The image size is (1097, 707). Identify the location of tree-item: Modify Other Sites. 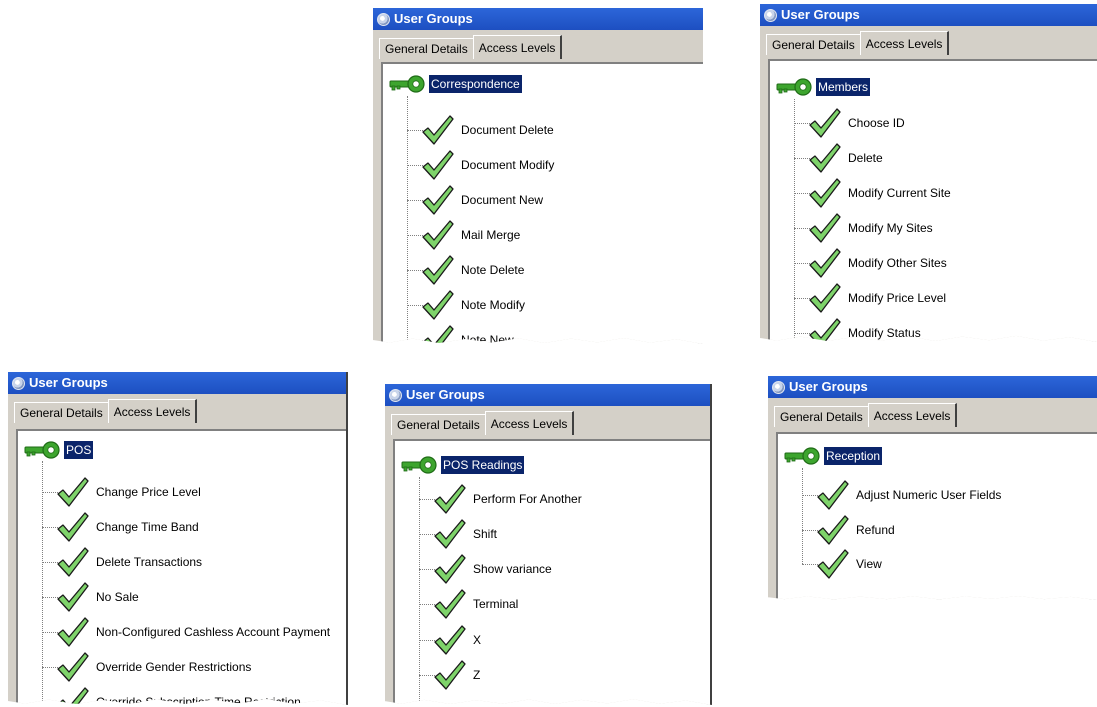
(870, 263).